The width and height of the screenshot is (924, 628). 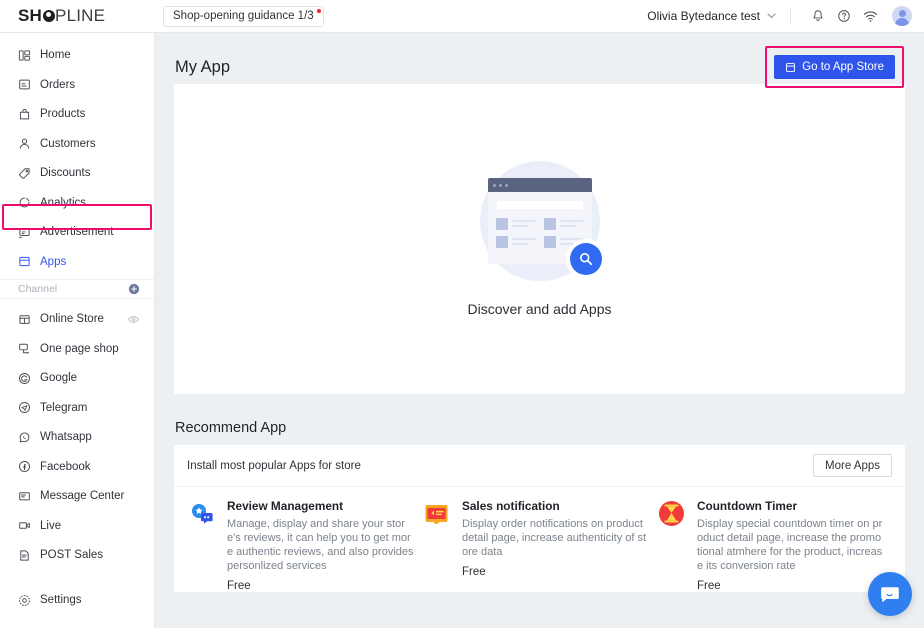 I want to click on sidebar-item-whatsapp: Whatsapp, so click(x=77, y=437).